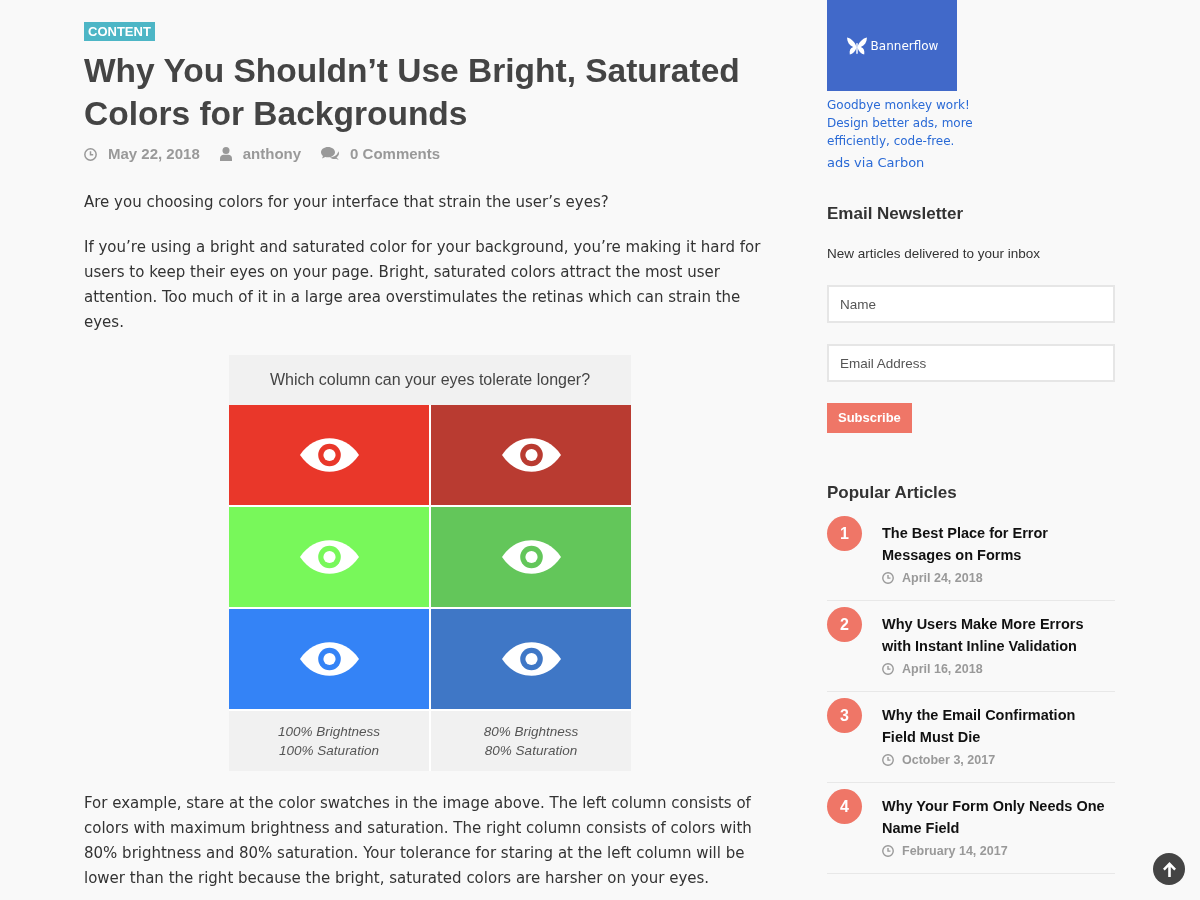 This screenshot has width=1200, height=900. I want to click on body-paragraph: Are you choosing colors for your interface that strain the user’s eyes?, so click(347, 202).